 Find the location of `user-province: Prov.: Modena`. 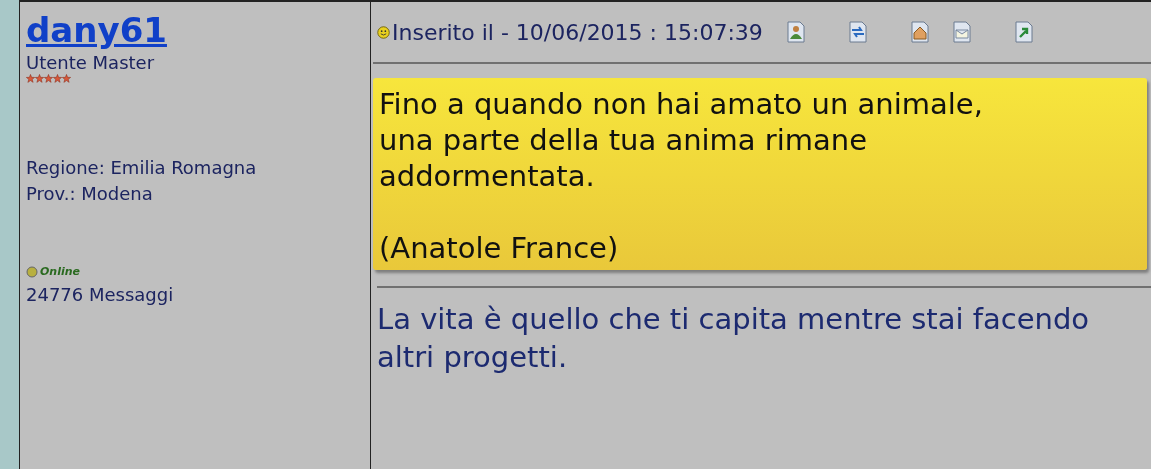

user-province: Prov.: Modena is located at coordinates (90, 194).